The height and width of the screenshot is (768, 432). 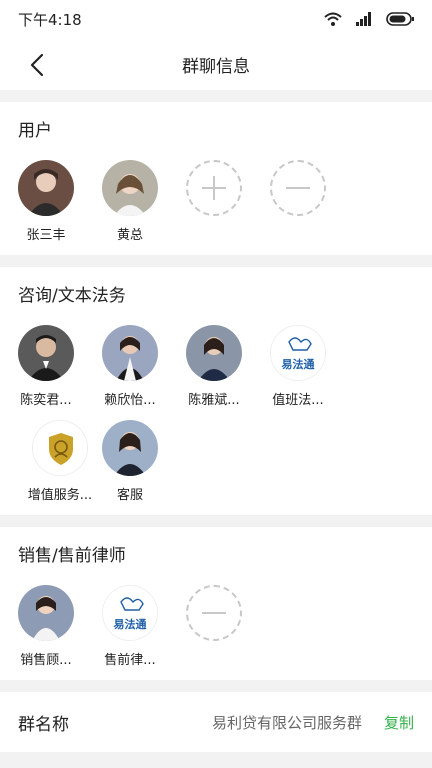 I want to click on status-time: 下午4:18, so click(x=50, y=19).